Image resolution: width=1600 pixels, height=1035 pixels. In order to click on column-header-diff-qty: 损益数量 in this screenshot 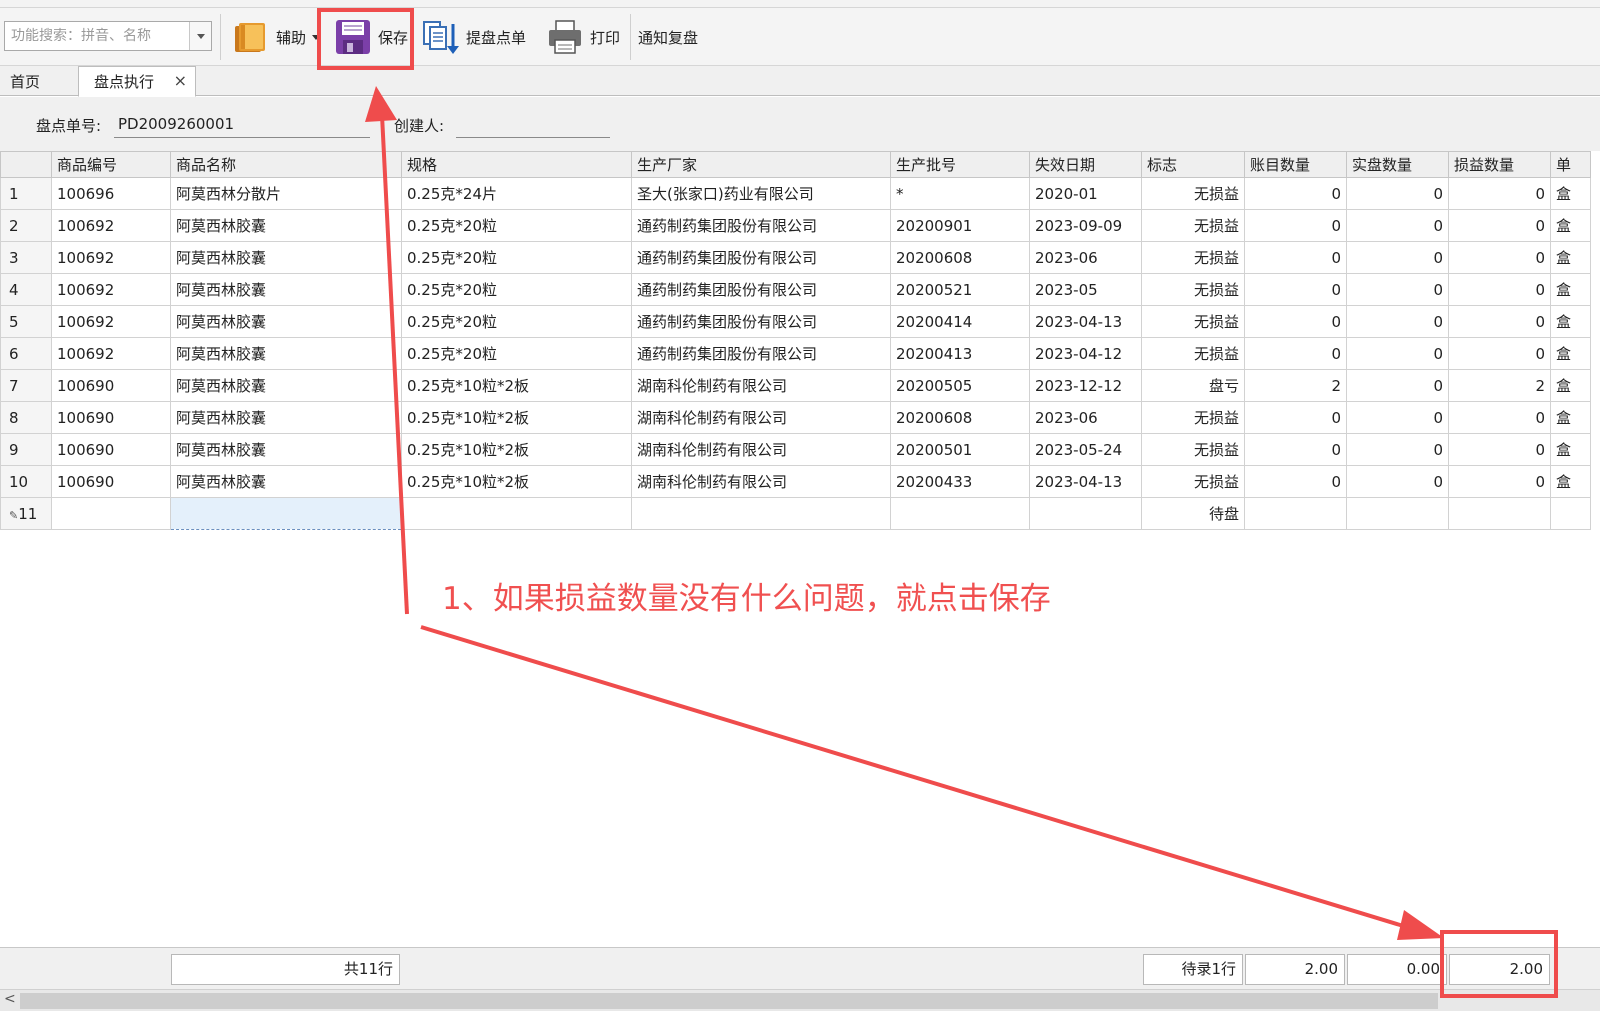, I will do `click(1499, 164)`.